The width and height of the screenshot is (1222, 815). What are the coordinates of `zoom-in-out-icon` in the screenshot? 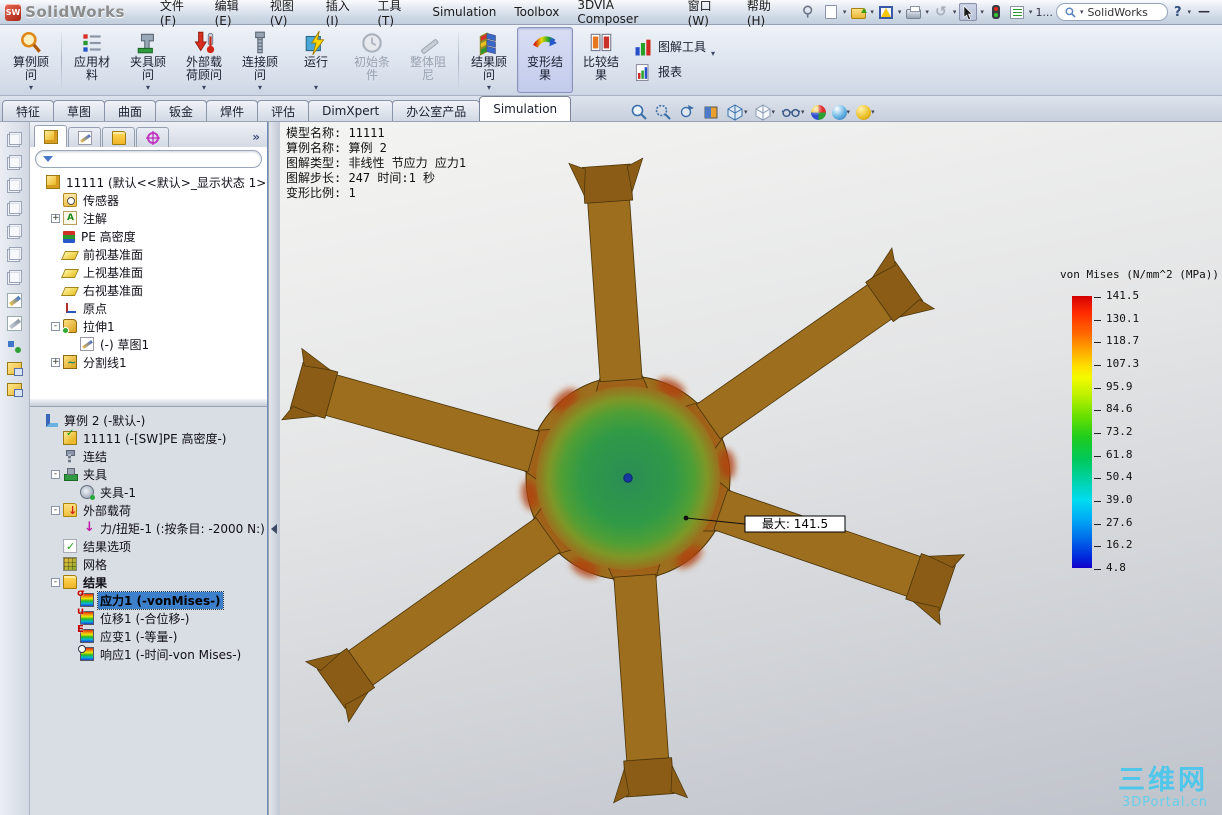 It's located at (687, 112).